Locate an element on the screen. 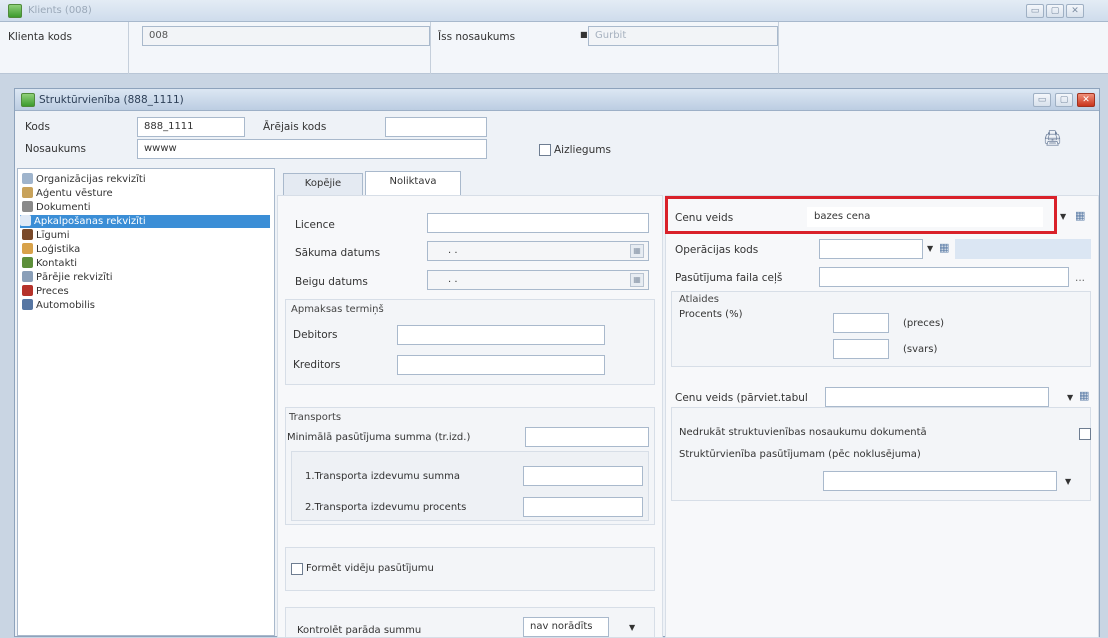 The height and width of the screenshot is (638, 1108). tree-item: Aģentu vēsture is located at coordinates (67, 193).